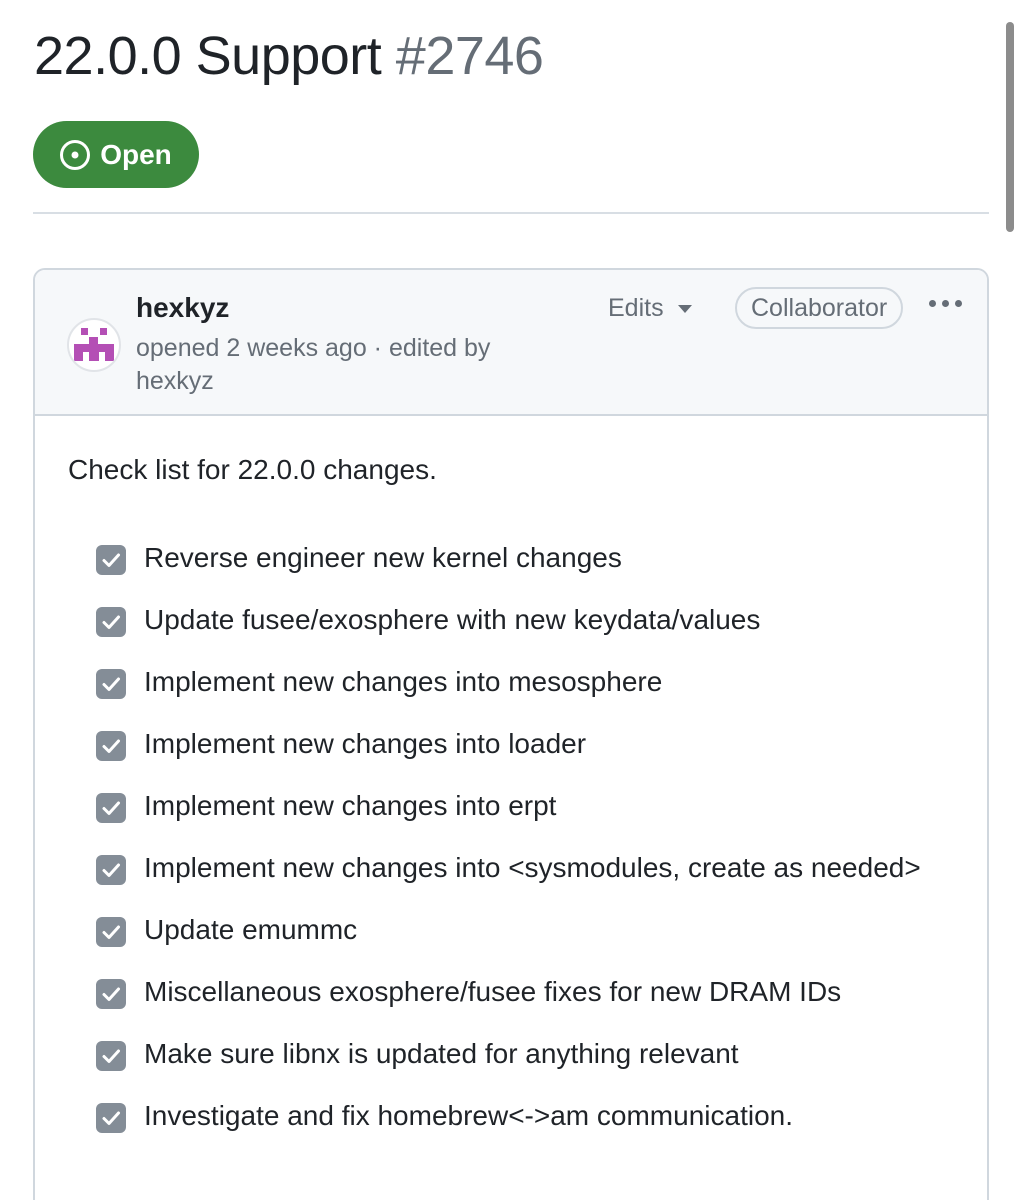 Image resolution: width=1022 pixels, height=1200 pixels. Describe the element at coordinates (945, 303) in the screenshot. I see `kebab-horizontal-icon` at that location.